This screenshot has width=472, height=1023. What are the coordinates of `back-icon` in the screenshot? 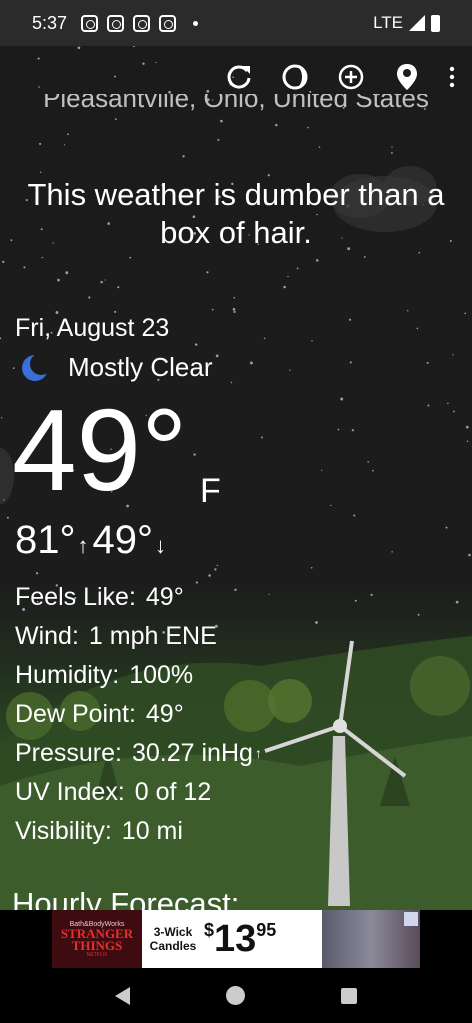 It's located at (122, 995).